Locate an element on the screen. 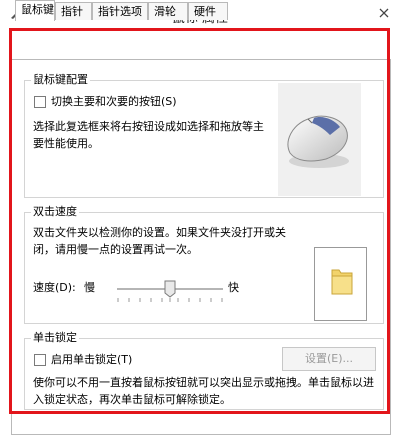 The width and height of the screenshot is (400, 443). tab-buttons: 鼠标键 is located at coordinates (35, 10).